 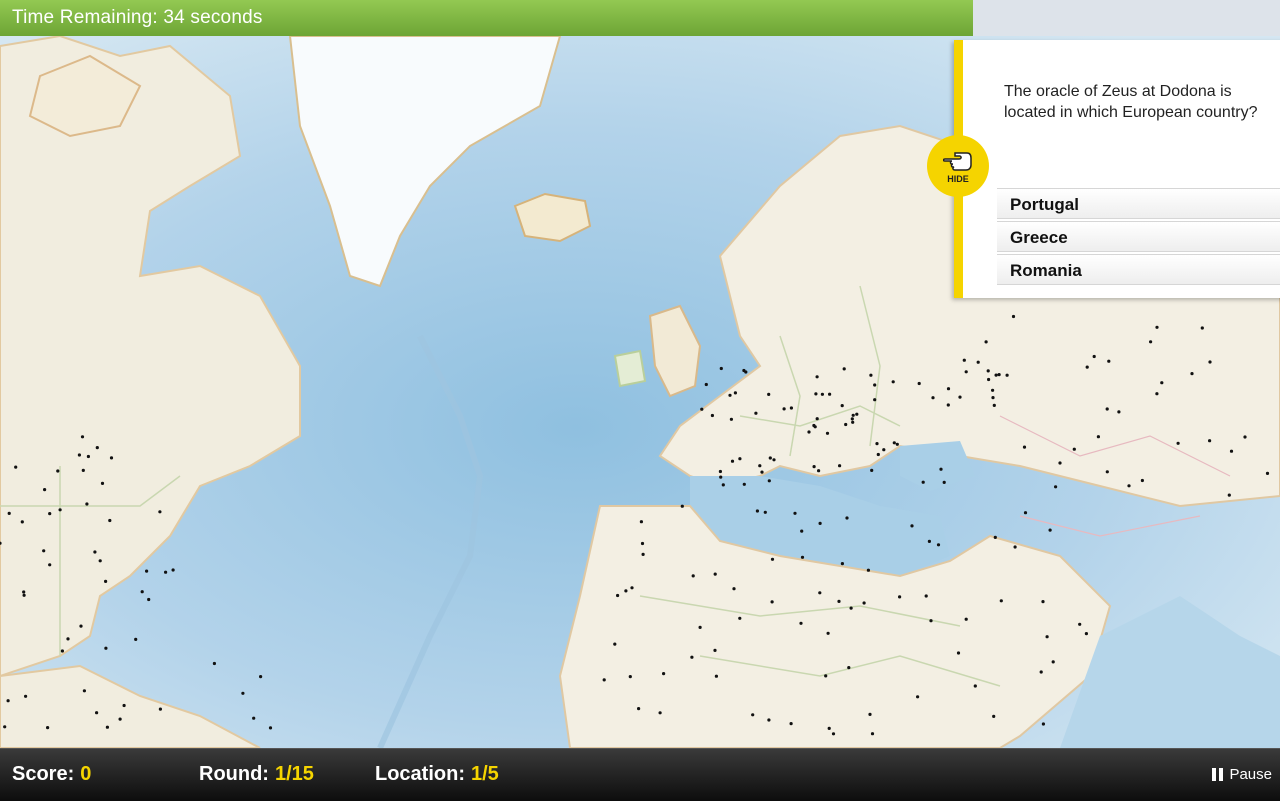 I want to click on round-label: Round:, so click(x=234, y=774).